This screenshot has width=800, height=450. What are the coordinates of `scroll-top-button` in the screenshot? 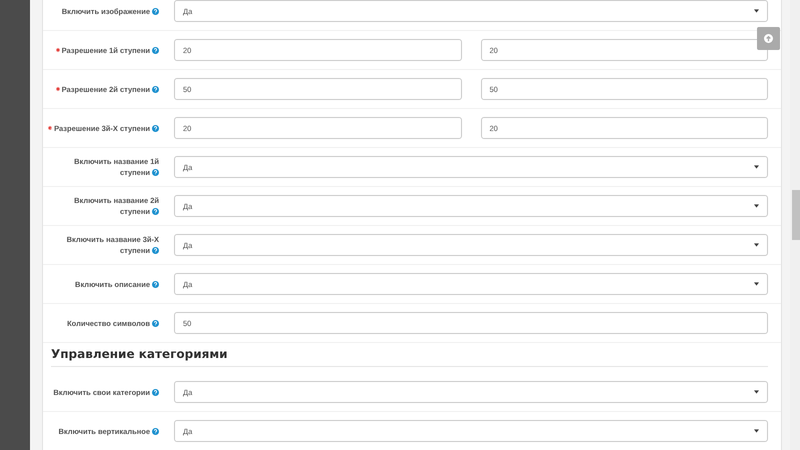 It's located at (768, 38).